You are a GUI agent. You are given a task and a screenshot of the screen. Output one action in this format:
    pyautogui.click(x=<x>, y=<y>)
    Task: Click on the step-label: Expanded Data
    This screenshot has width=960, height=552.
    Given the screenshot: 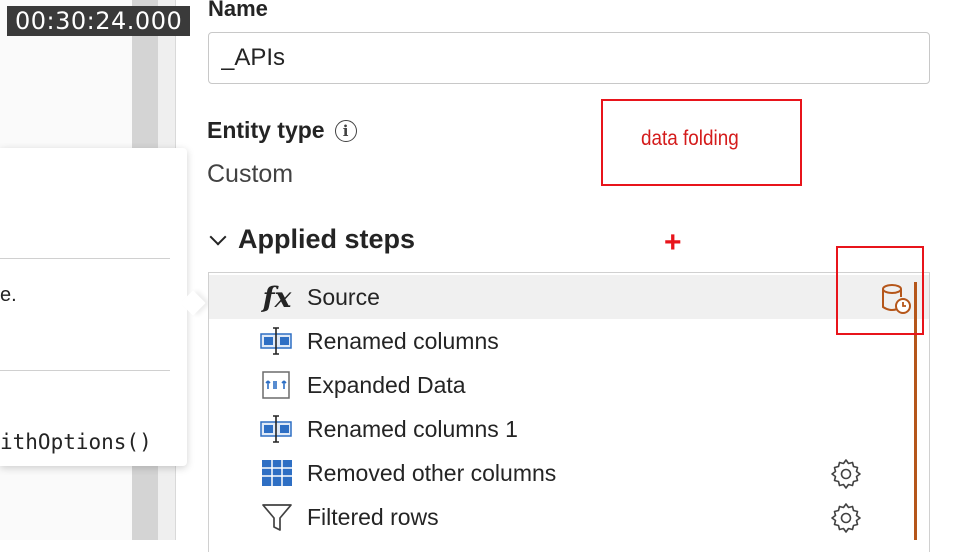 What is the action you would take?
    pyautogui.click(x=386, y=384)
    